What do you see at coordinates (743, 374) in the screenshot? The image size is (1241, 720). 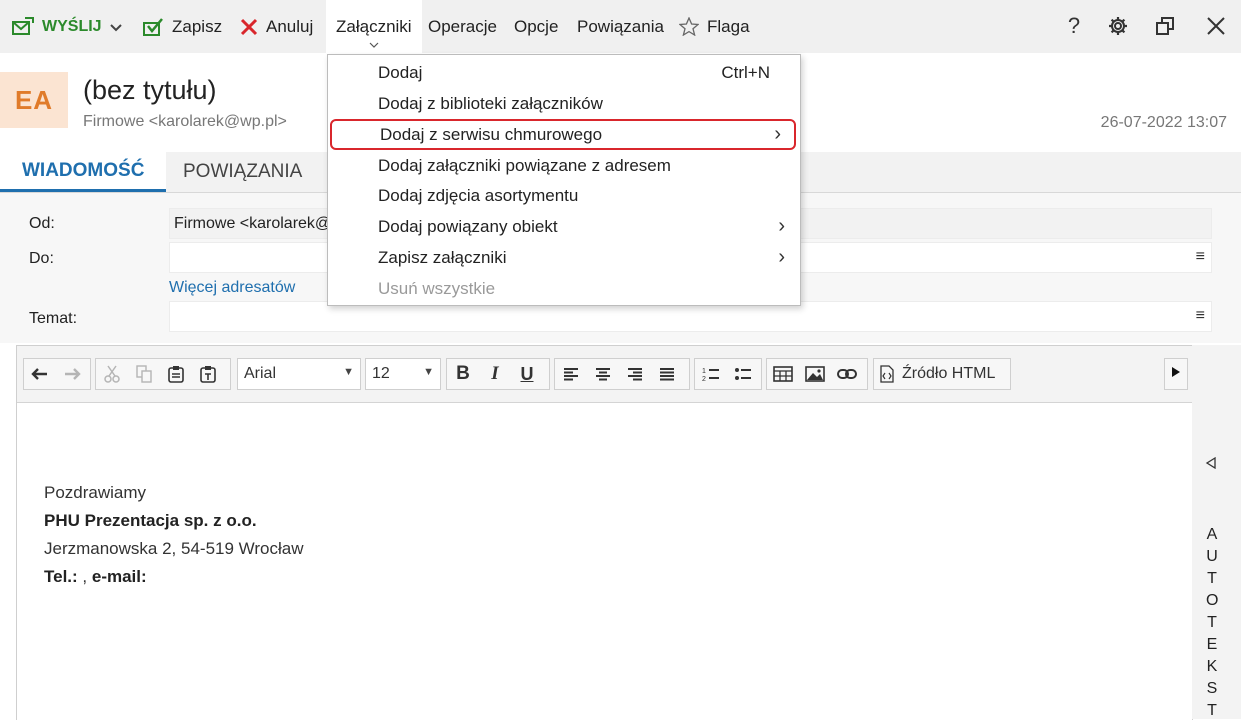 I see `bullet-list-icon` at bounding box center [743, 374].